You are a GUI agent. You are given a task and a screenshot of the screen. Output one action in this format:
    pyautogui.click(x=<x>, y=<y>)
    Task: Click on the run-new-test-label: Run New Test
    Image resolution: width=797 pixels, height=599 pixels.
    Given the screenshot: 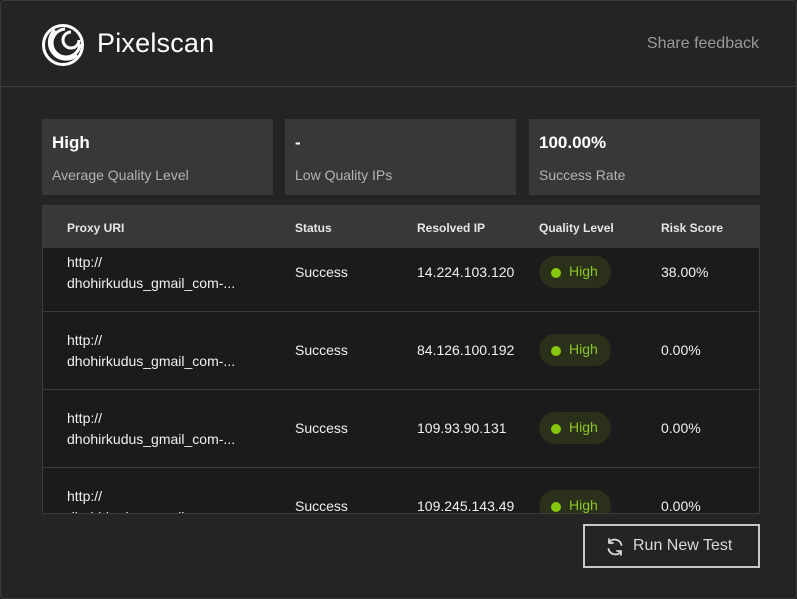 What is the action you would take?
    pyautogui.click(x=683, y=545)
    